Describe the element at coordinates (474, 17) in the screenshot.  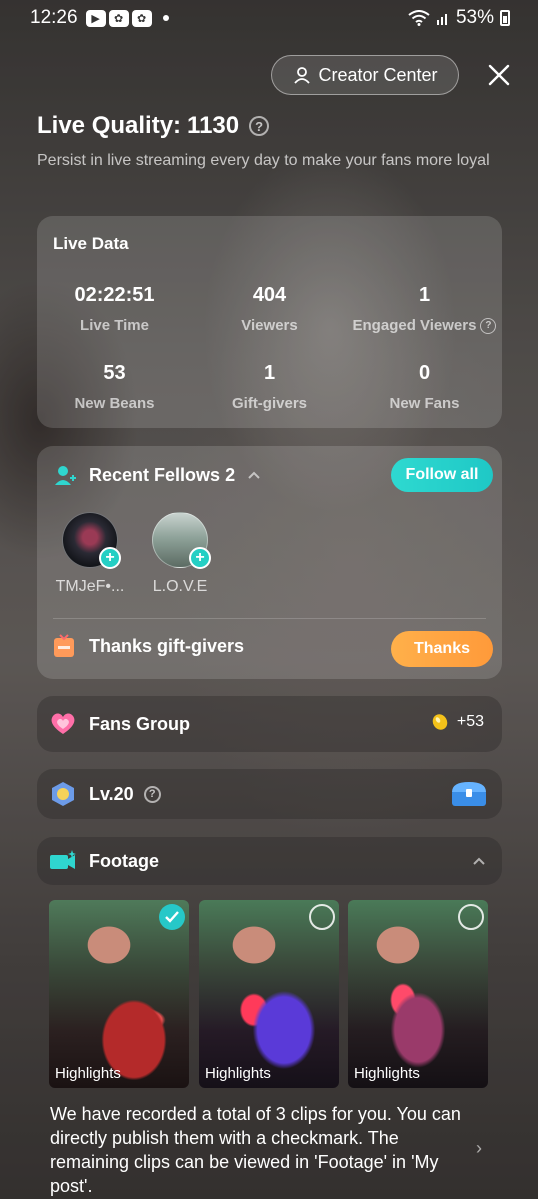
I see `battery-percent: 53%` at that location.